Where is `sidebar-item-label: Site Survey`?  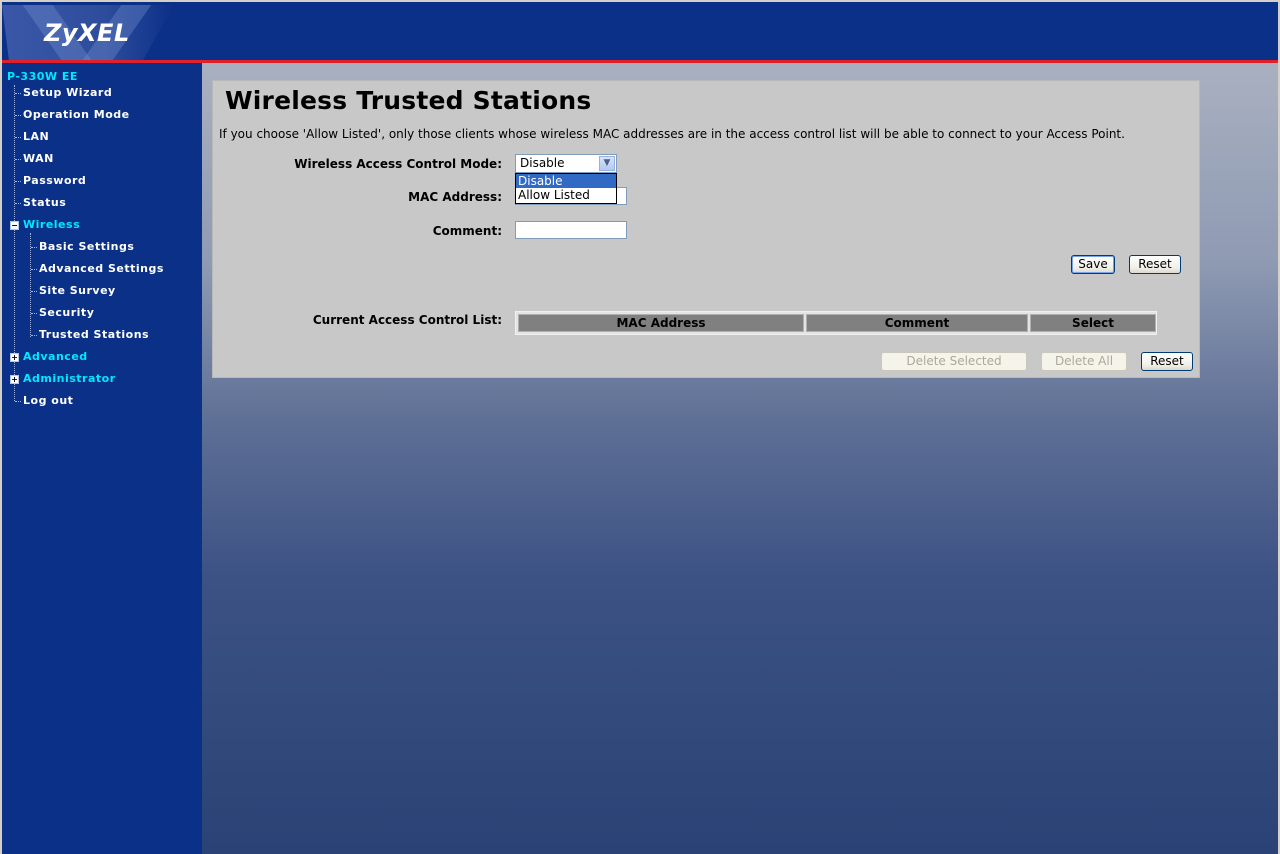 sidebar-item-label: Site Survey is located at coordinates (77, 290).